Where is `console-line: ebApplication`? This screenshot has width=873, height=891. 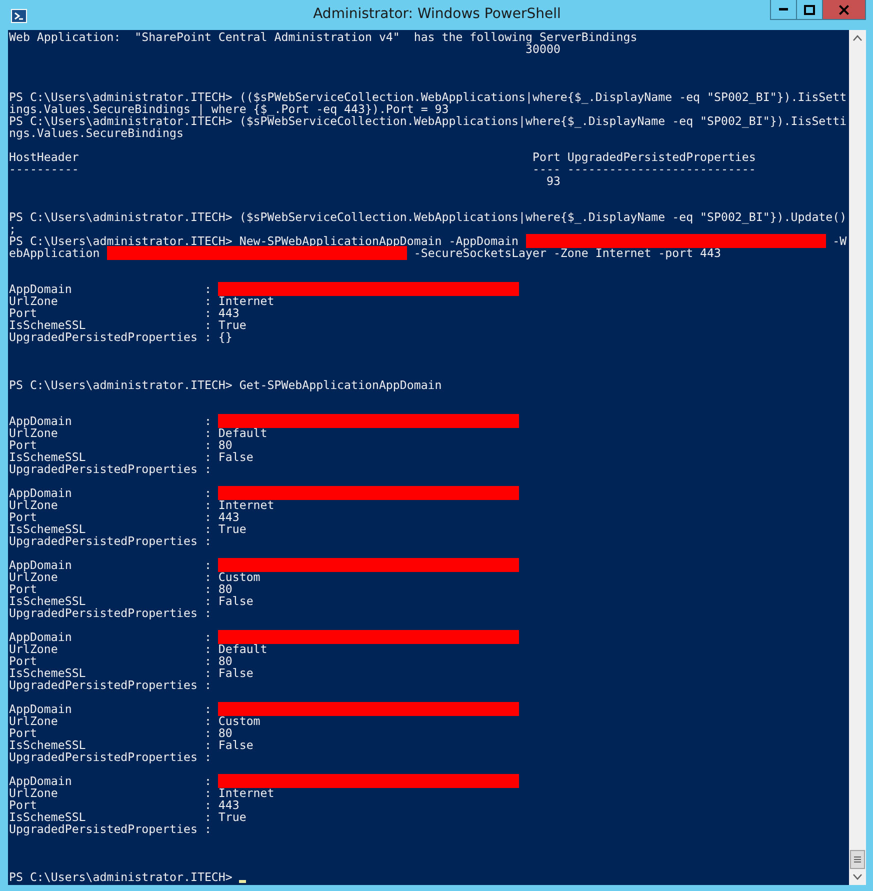
console-line: ebApplication is located at coordinates (54, 253).